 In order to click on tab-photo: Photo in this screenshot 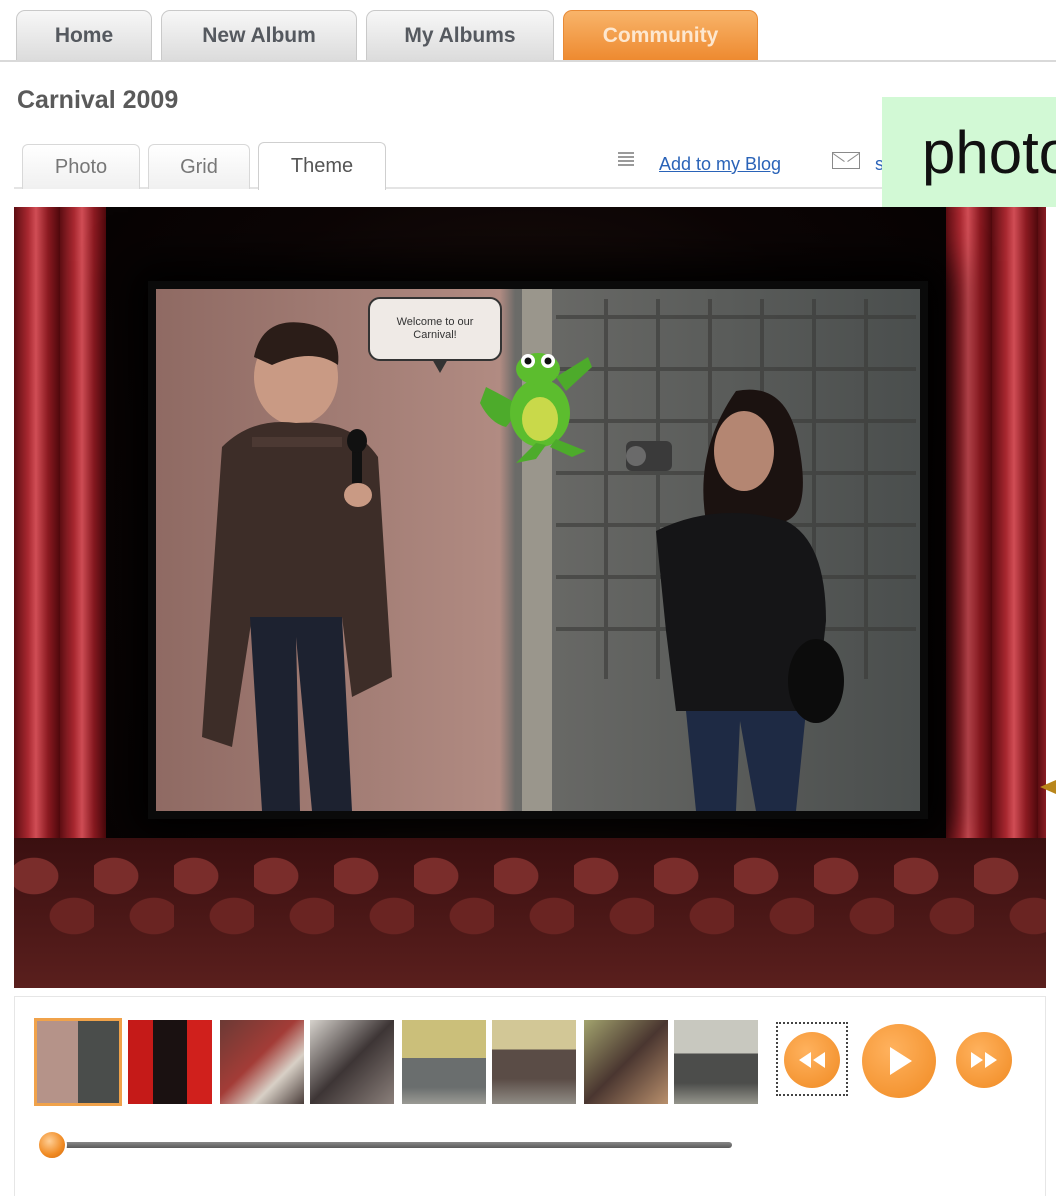, I will do `click(81, 166)`.